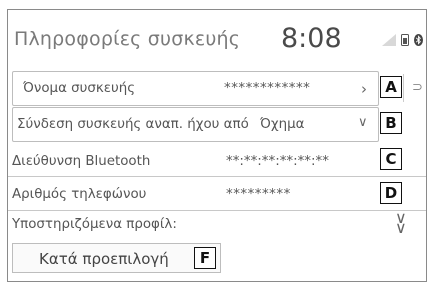 The height and width of the screenshot is (290, 434). Describe the element at coordinates (401, 222) in the screenshot. I see `double-chevron-down-icon: ∨ ∨` at that location.